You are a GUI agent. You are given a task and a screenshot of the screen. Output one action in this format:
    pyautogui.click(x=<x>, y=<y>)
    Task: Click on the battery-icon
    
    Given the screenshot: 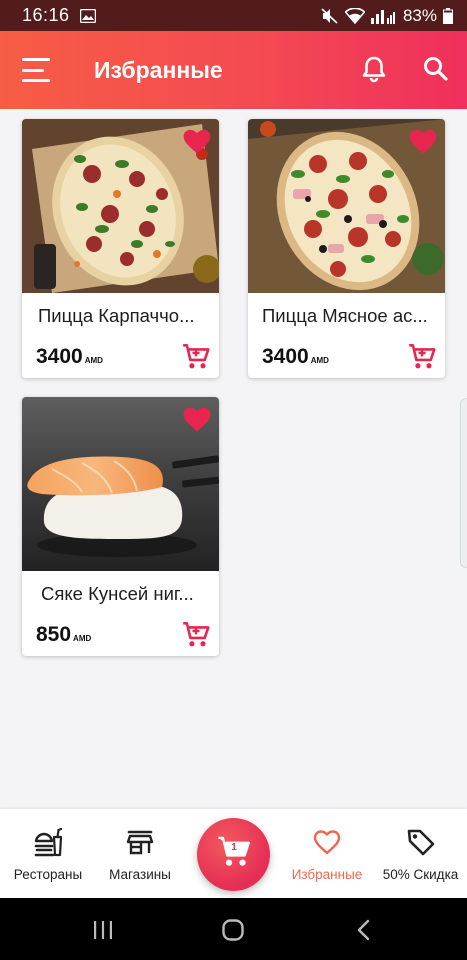 What is the action you would take?
    pyautogui.click(x=448, y=15)
    